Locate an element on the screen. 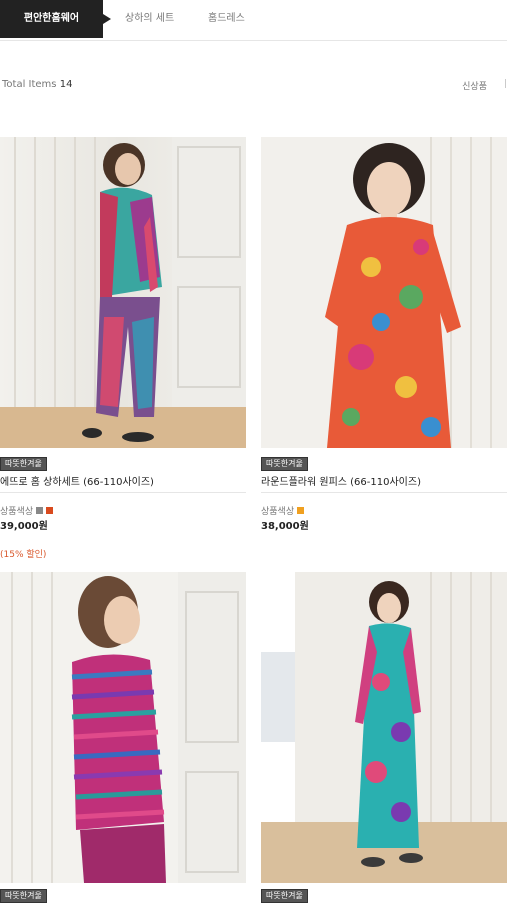 This screenshot has width=507, height=903. tab-homewear: 편안한홈웨어 is located at coordinates (55, 19).